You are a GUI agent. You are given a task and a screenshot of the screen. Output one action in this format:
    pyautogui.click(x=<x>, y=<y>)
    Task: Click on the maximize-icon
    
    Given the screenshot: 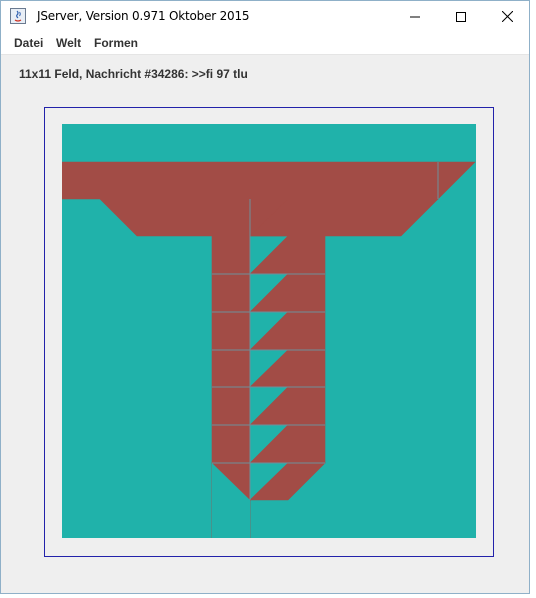 What is the action you would take?
    pyautogui.click(x=461, y=16)
    